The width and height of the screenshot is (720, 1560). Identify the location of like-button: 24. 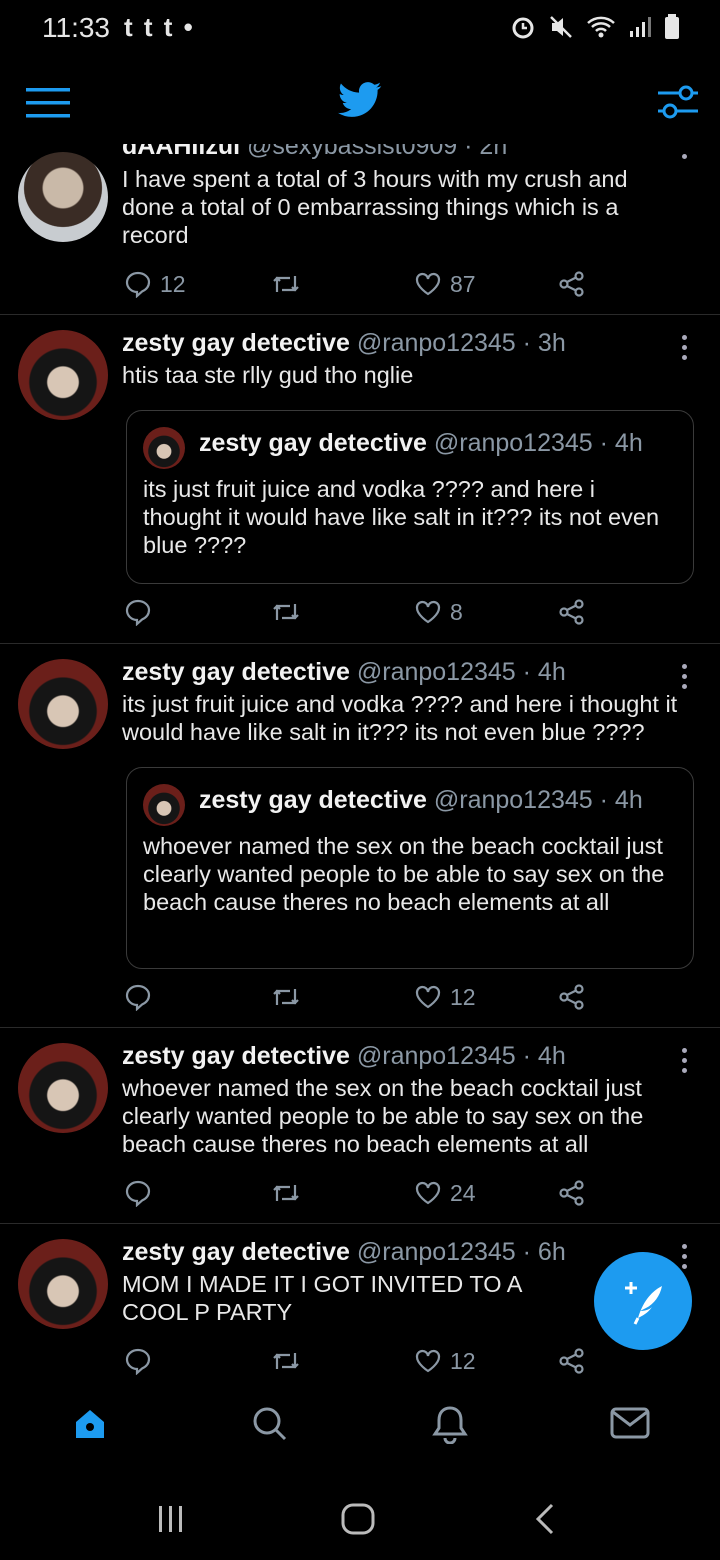
(445, 1193).